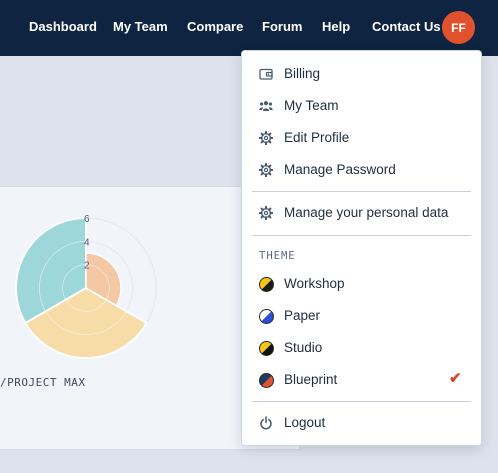  What do you see at coordinates (340, 169) in the screenshot?
I see `menu-item-label: Manage Password` at bounding box center [340, 169].